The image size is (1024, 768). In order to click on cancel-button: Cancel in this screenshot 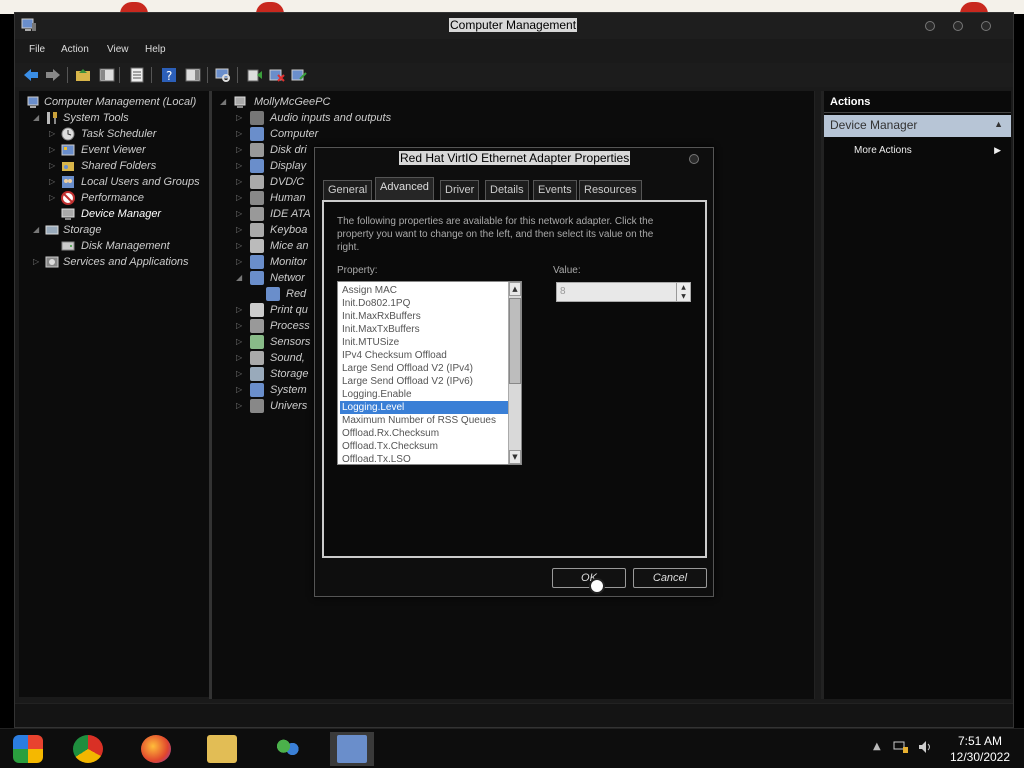, I will do `click(670, 578)`.